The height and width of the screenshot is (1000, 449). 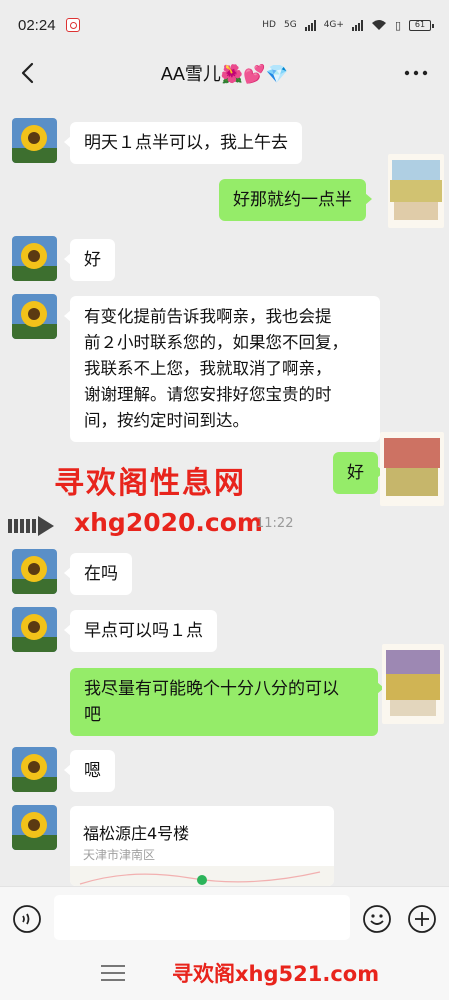 What do you see at coordinates (208, 368) in the screenshot?
I see `message-line: 我联系不上您，我就取消了啊亲，` at bounding box center [208, 368].